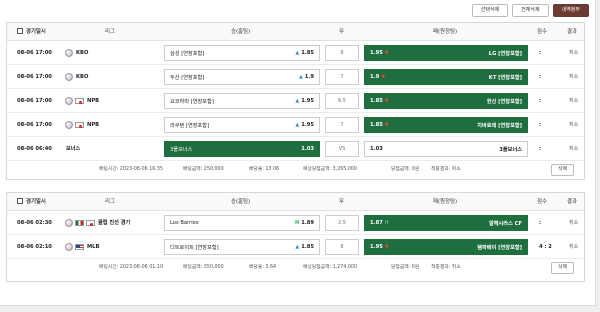 Image resolution: width=600 pixels, height=312 pixels. I want to click on away-odds-value: 1.03, so click(376, 149).